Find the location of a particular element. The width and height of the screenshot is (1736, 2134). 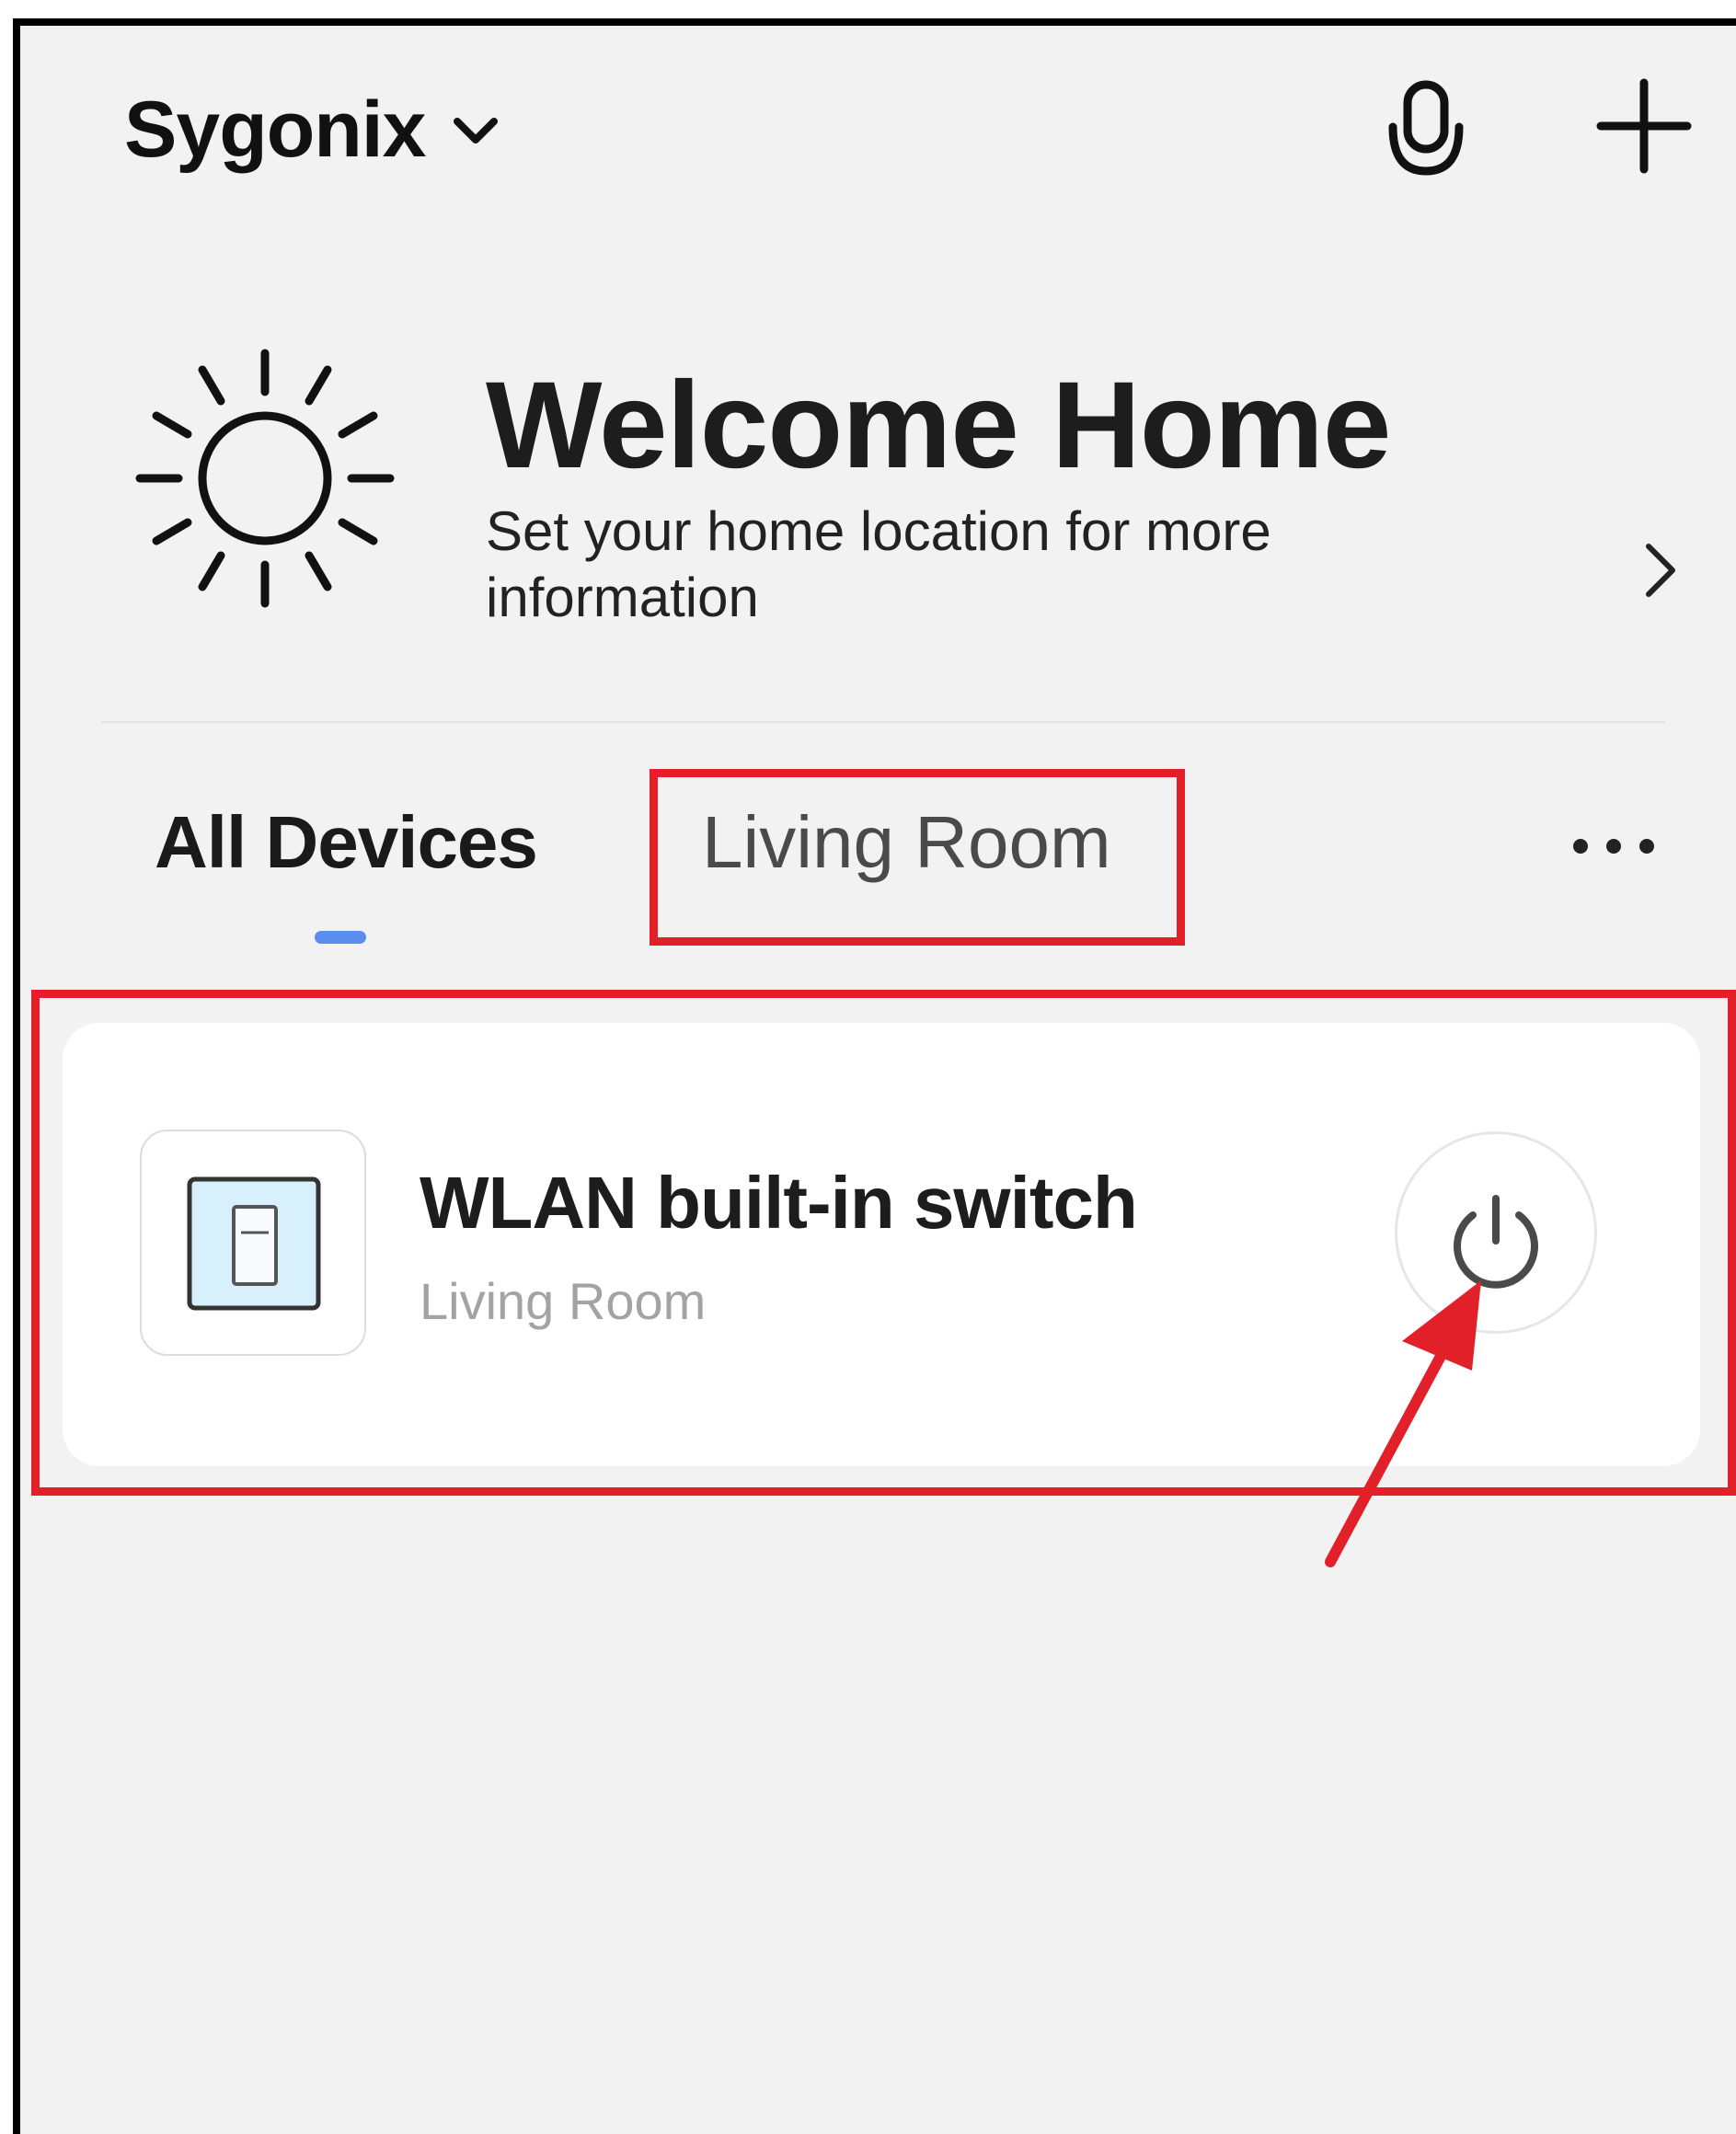

home-name: Sygonix is located at coordinates (276, 130).